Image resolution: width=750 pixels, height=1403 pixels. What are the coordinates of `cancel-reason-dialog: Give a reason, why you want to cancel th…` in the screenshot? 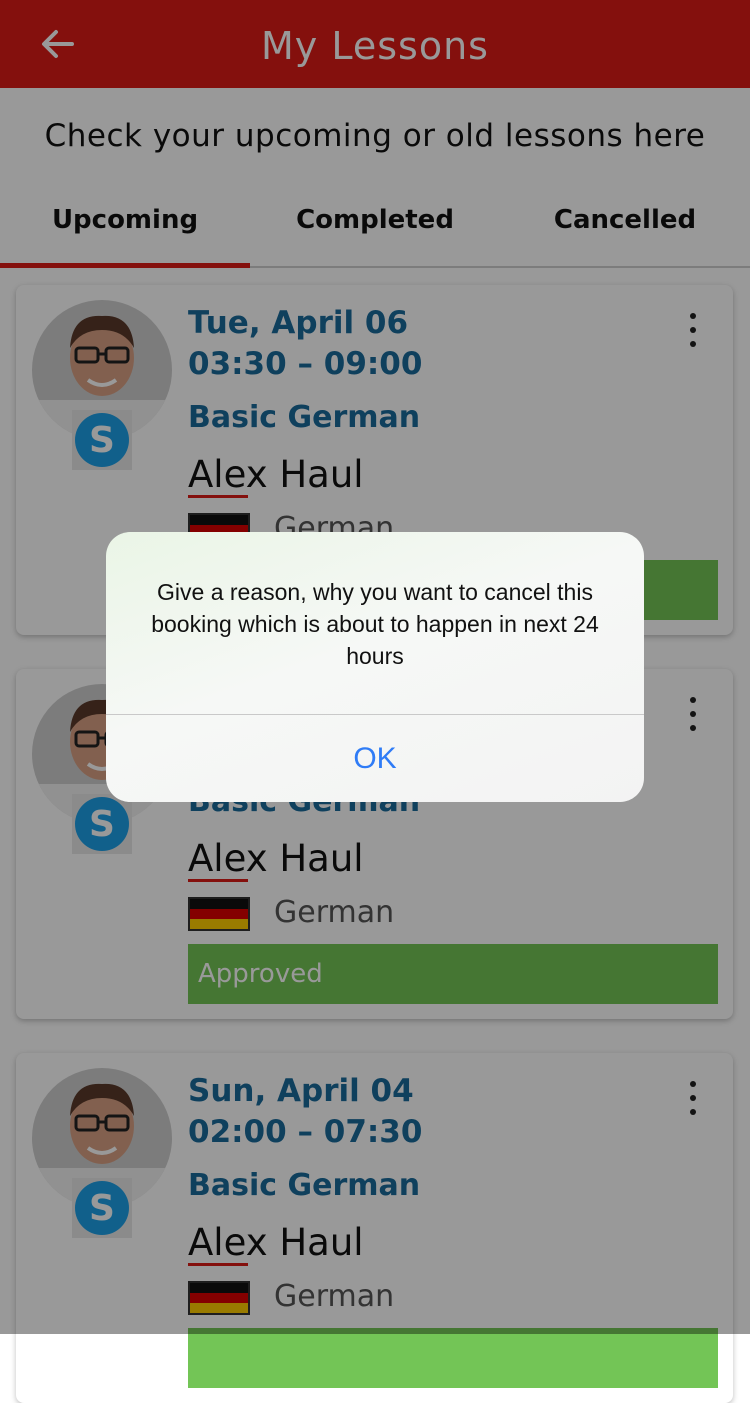 It's located at (375, 667).